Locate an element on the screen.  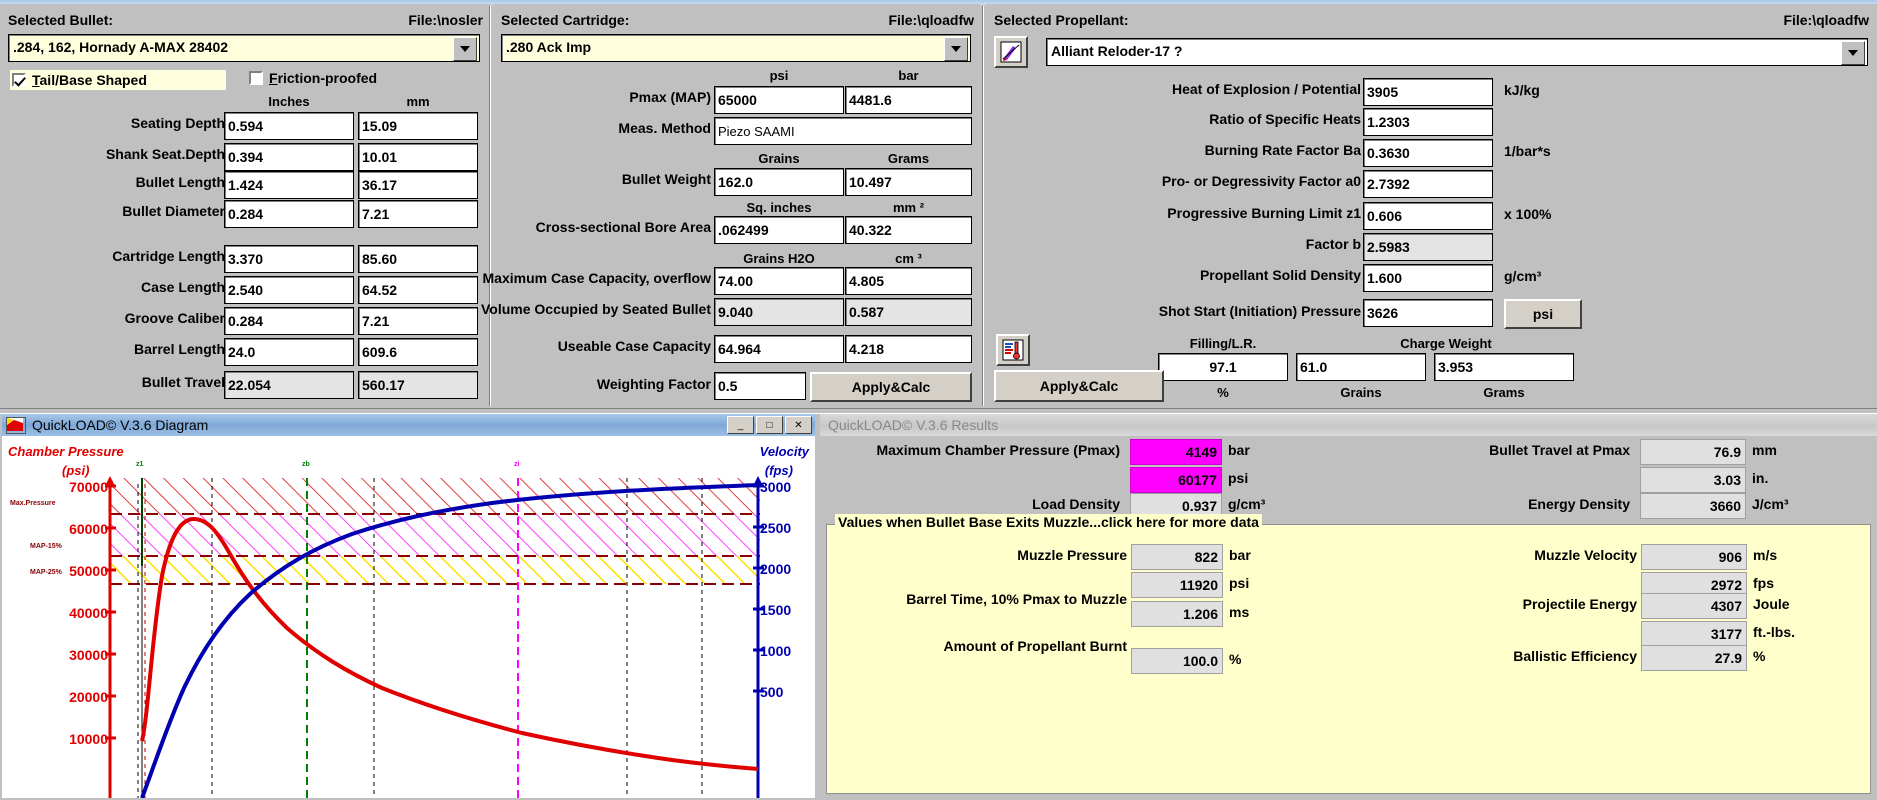
muzzle-pressure-psi-unit: psi is located at coordinates (1239, 583).